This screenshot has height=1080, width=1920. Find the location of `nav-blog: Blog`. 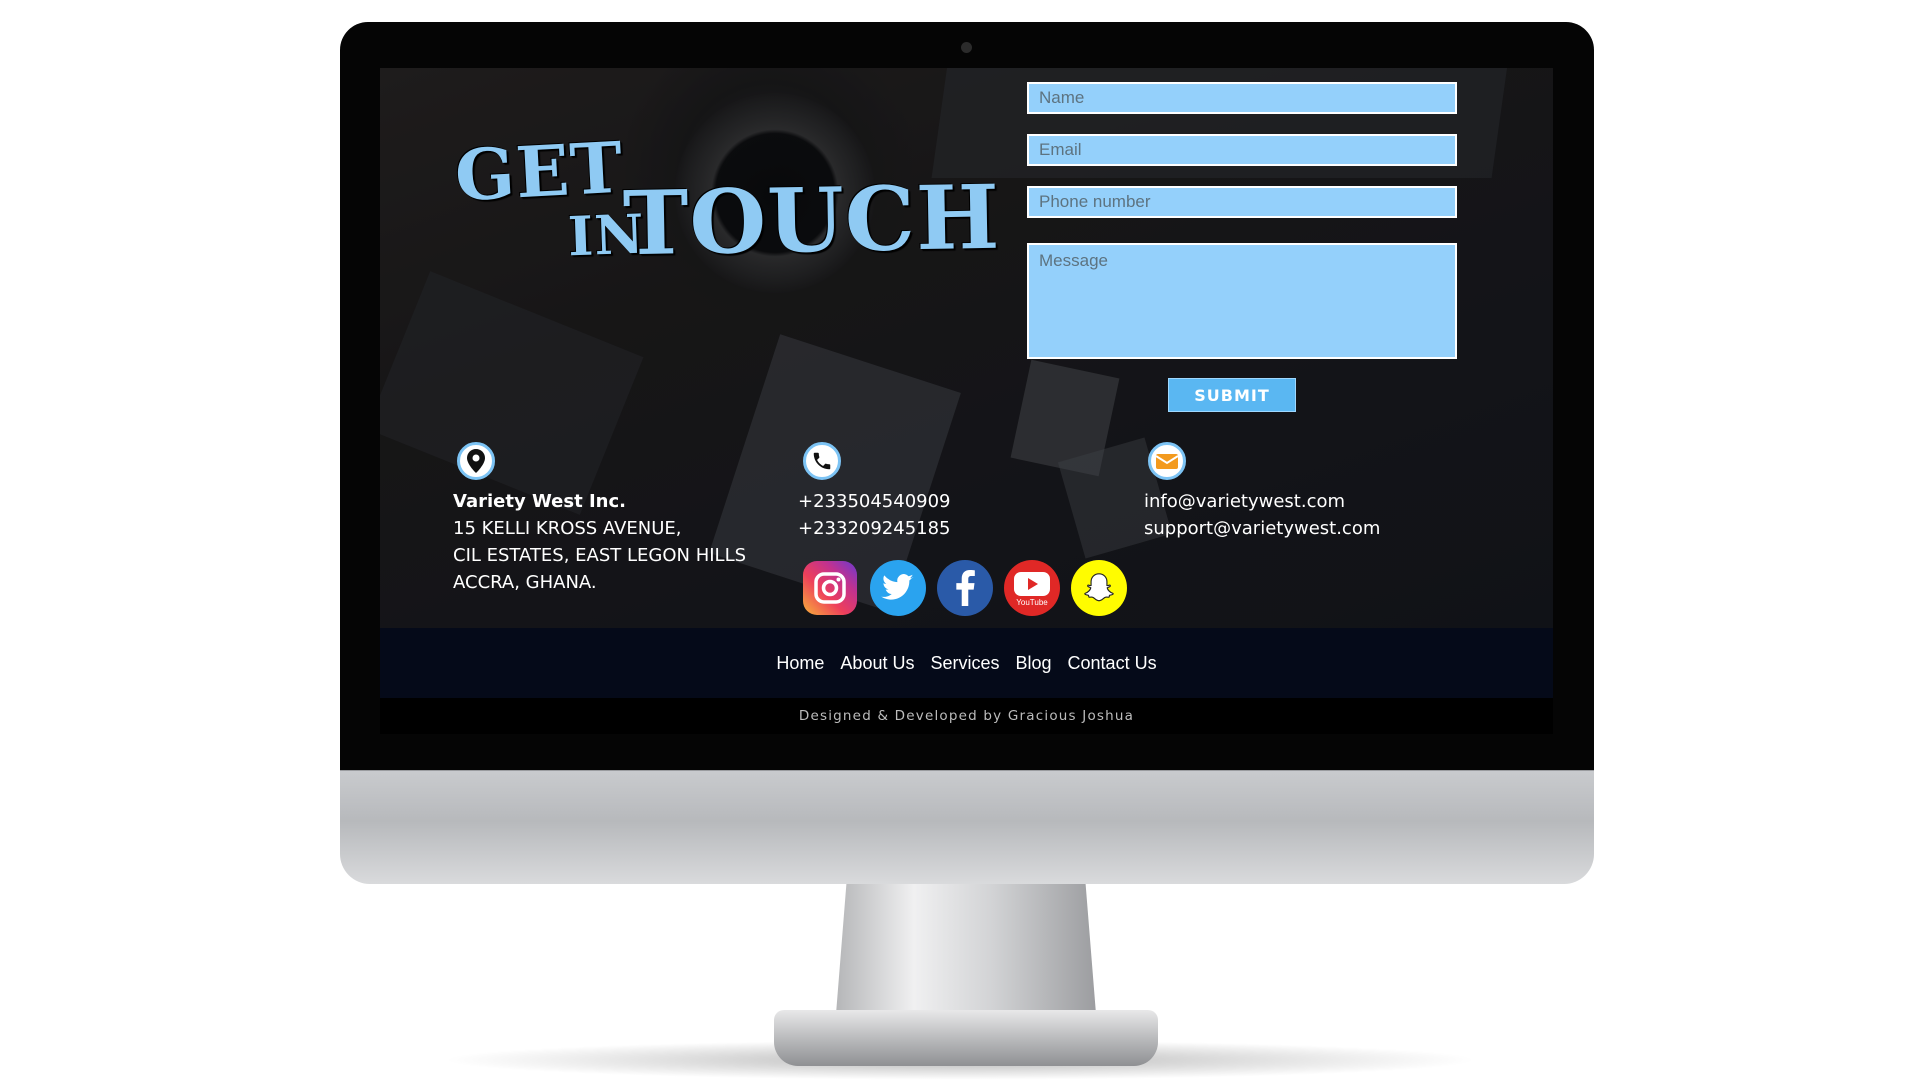

nav-blog: Blog is located at coordinates (1034, 663).